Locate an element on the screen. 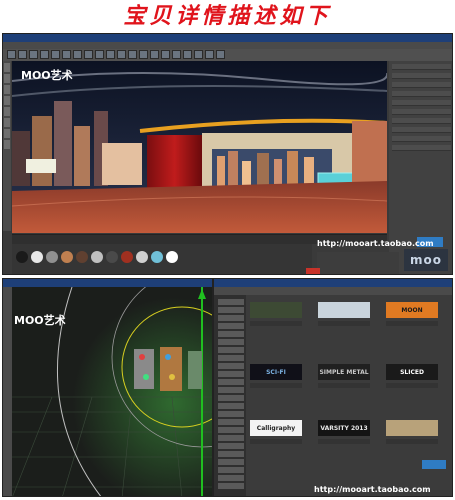 This screenshot has height=500, width=455. select-icon is located at coordinates (33, 54).